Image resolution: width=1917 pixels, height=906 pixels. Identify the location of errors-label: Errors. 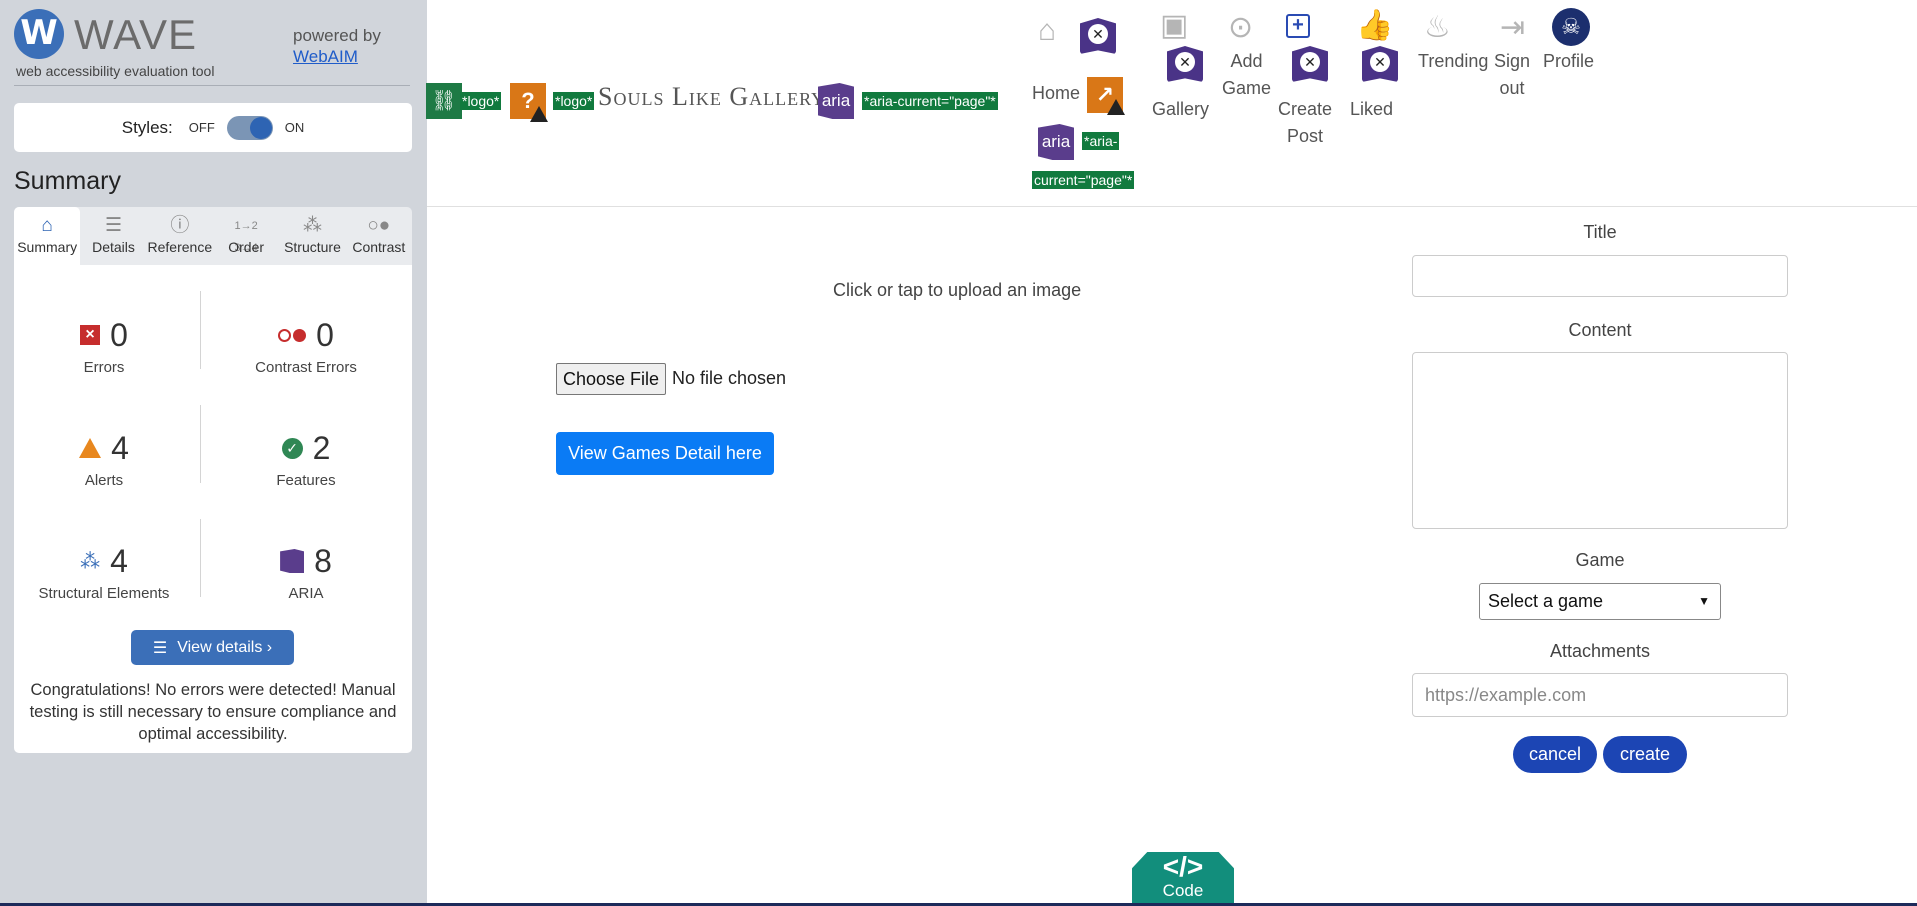
(104, 367).